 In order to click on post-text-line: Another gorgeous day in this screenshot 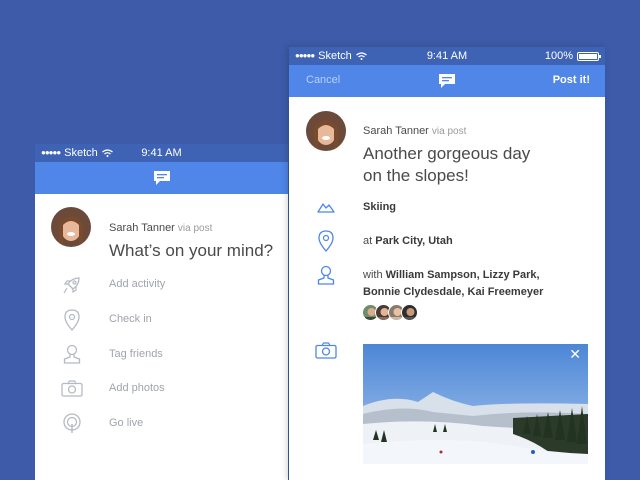, I will do `click(447, 153)`.